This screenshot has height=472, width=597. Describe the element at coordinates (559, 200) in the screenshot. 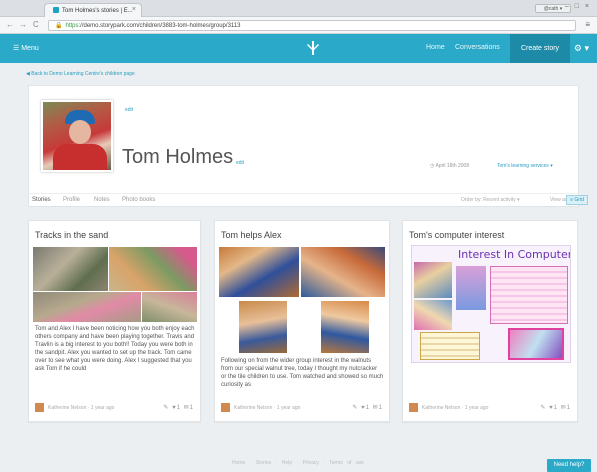

I see `view-as-label: View as` at that location.